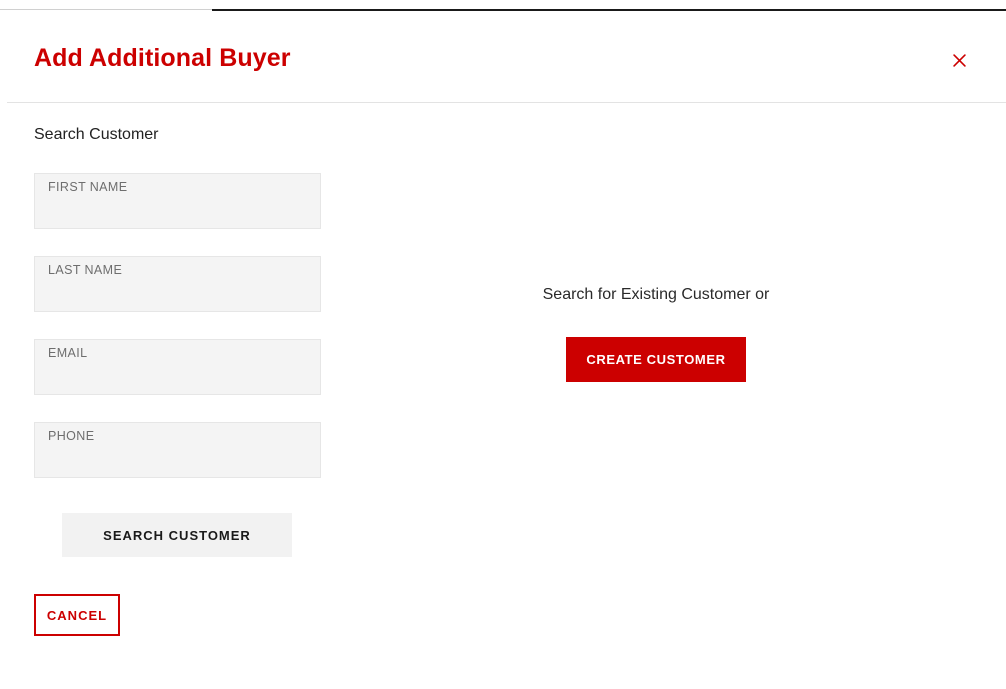 The width and height of the screenshot is (1006, 689). What do you see at coordinates (178, 460) in the screenshot?
I see `phone-input` at bounding box center [178, 460].